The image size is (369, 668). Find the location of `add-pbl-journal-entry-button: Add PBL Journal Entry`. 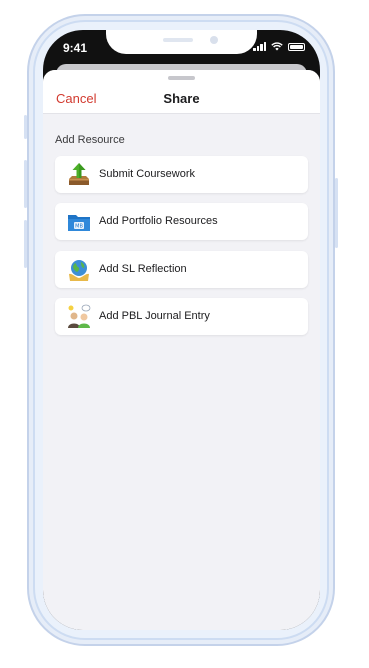

add-pbl-journal-entry-button: Add PBL Journal Entry is located at coordinates (181, 316).